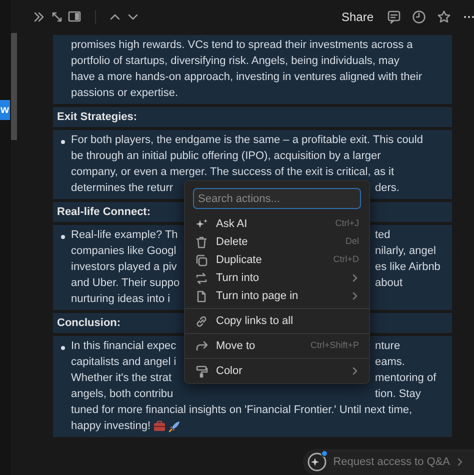  What do you see at coordinates (277, 344) in the screenshot?
I see `menu-item: Move to Ctrl+Shift+P` at bounding box center [277, 344].